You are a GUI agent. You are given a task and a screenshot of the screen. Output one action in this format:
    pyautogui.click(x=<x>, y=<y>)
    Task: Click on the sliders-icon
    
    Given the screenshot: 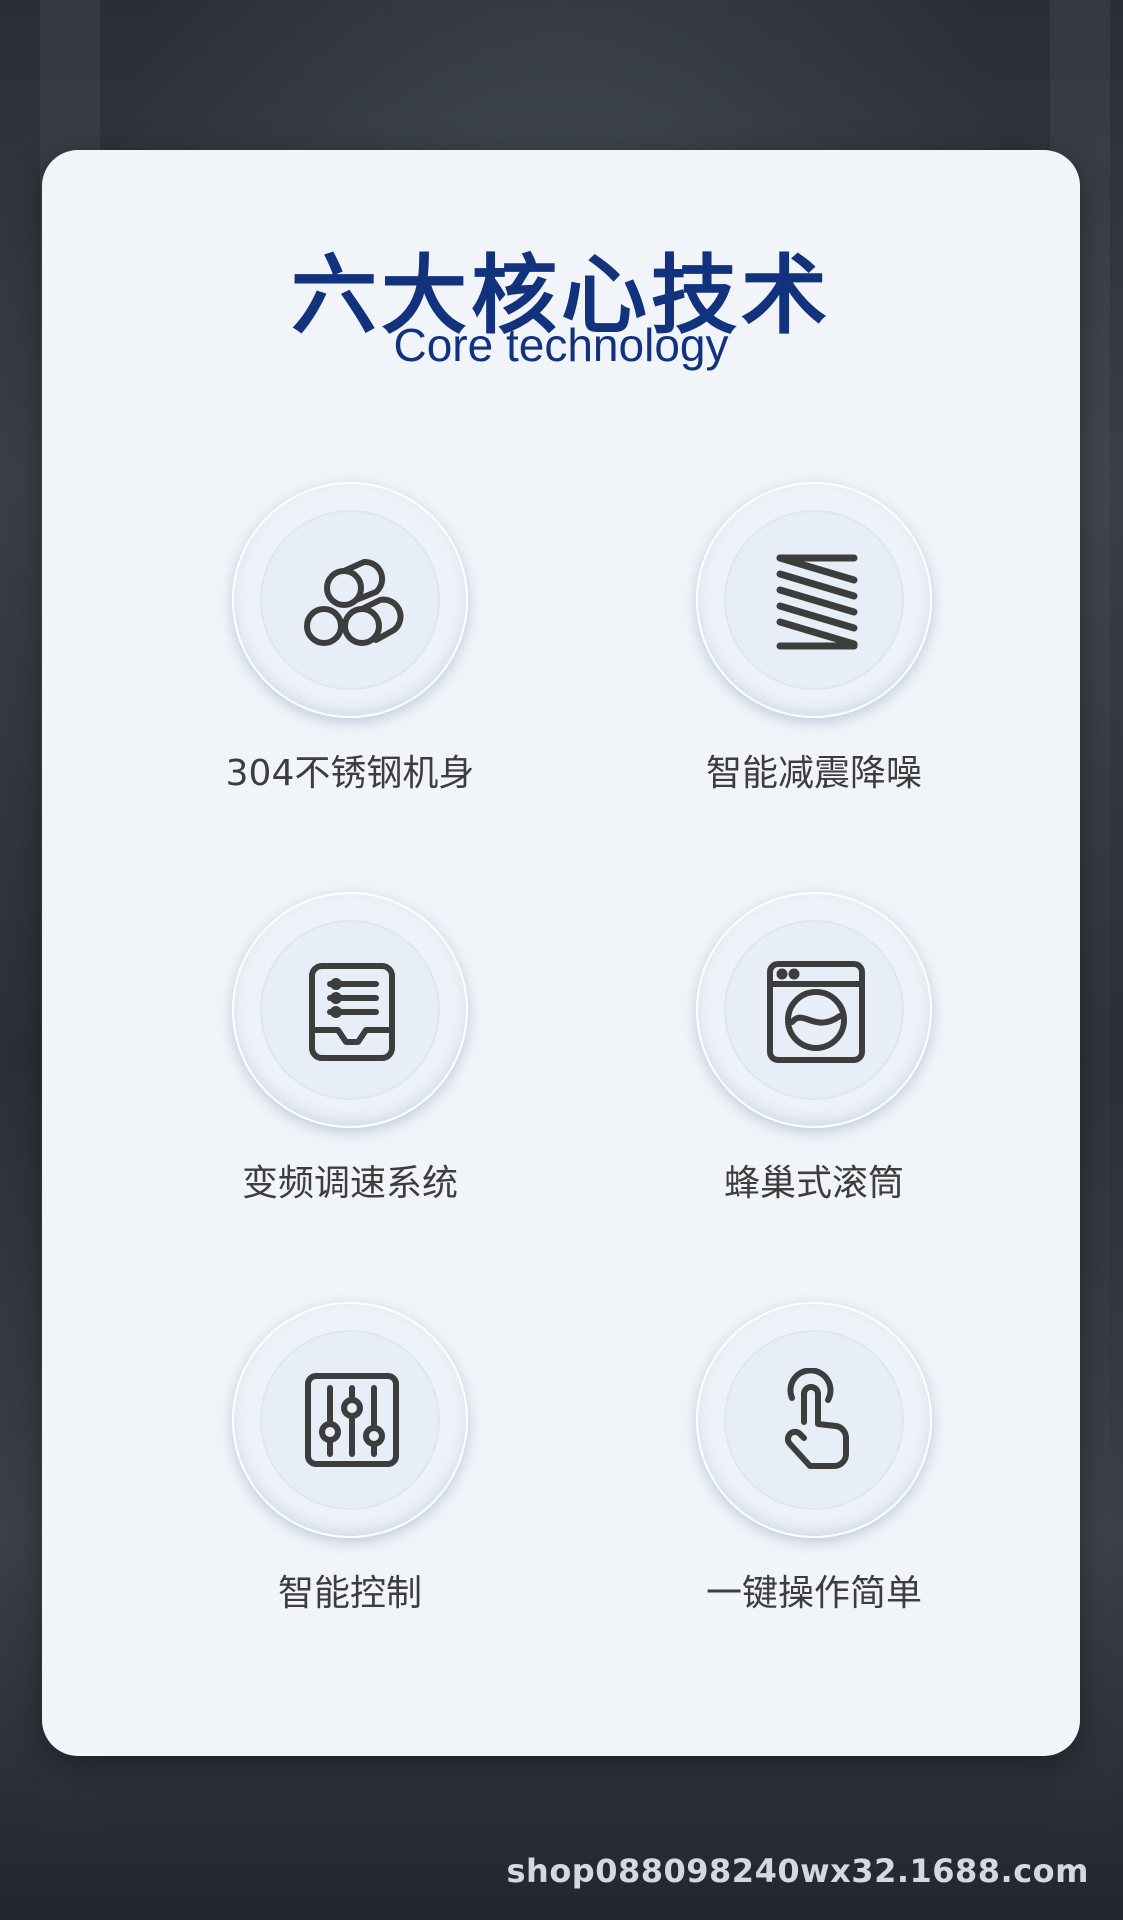 What is the action you would take?
    pyautogui.click(x=352, y=1420)
    